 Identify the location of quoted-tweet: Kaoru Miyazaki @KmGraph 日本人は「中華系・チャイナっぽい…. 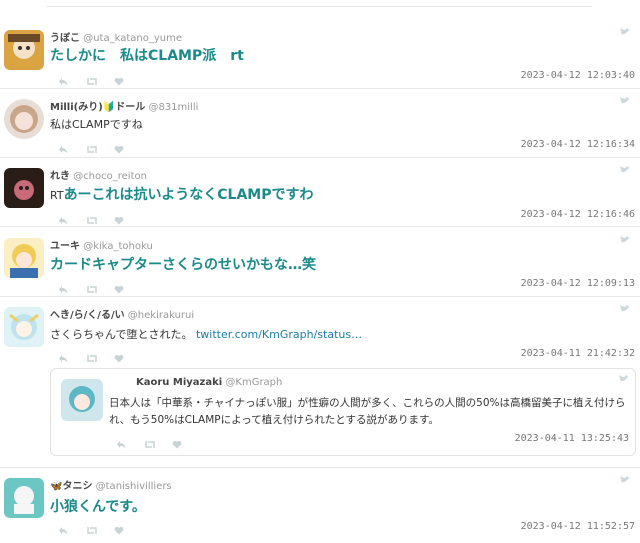
(343, 412).